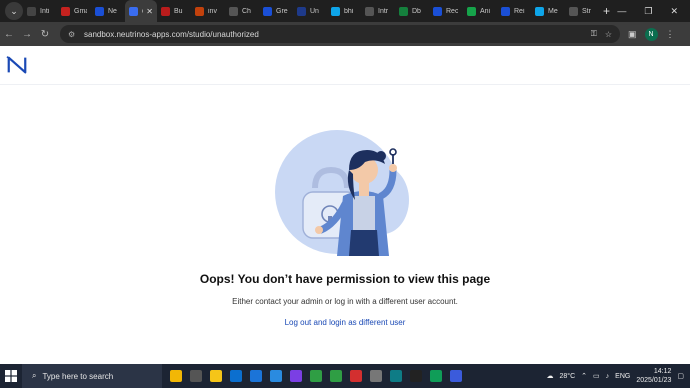  I want to click on browser-tab: Me, so click(548, 11).